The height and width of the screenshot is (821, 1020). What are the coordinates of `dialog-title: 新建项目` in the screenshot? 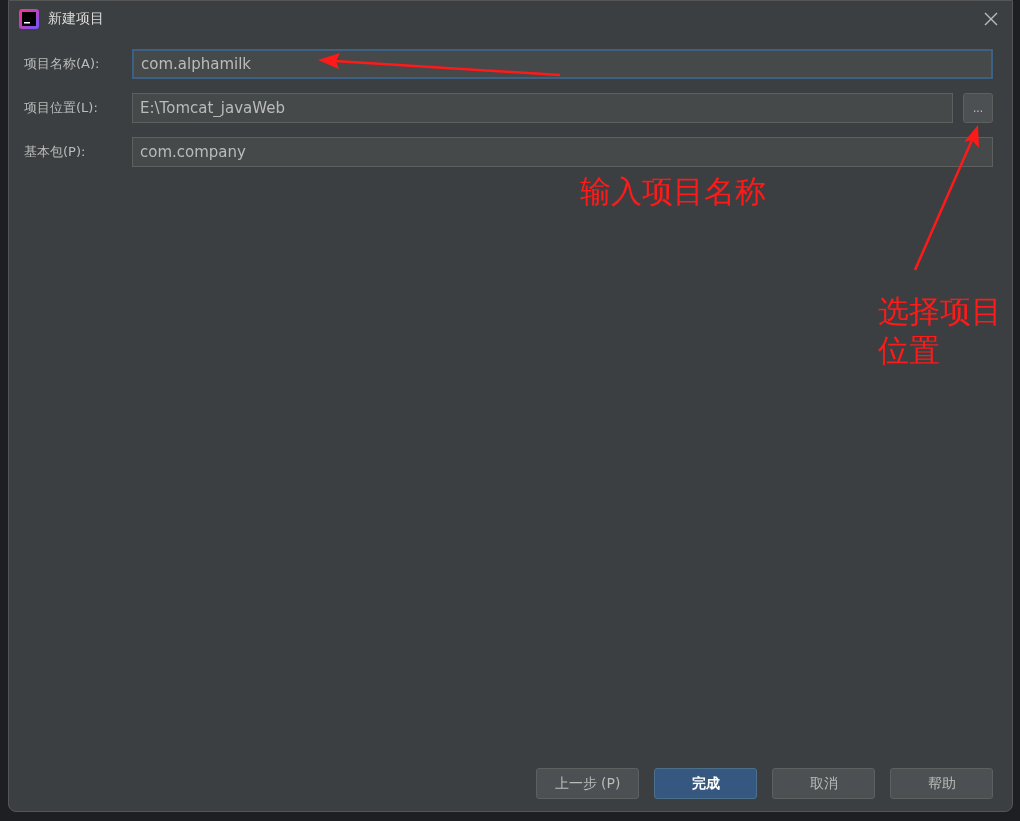 It's located at (76, 19).